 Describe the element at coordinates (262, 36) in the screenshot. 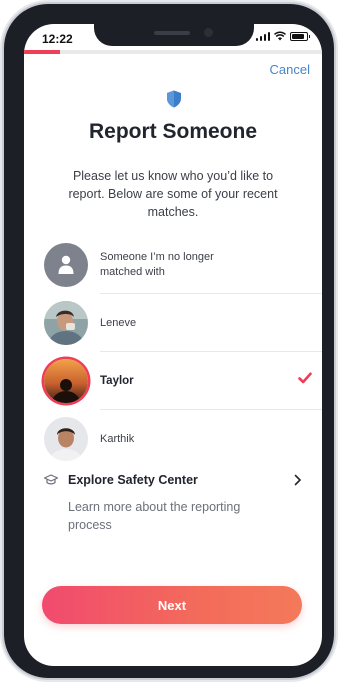

I see `signal-icon` at that location.